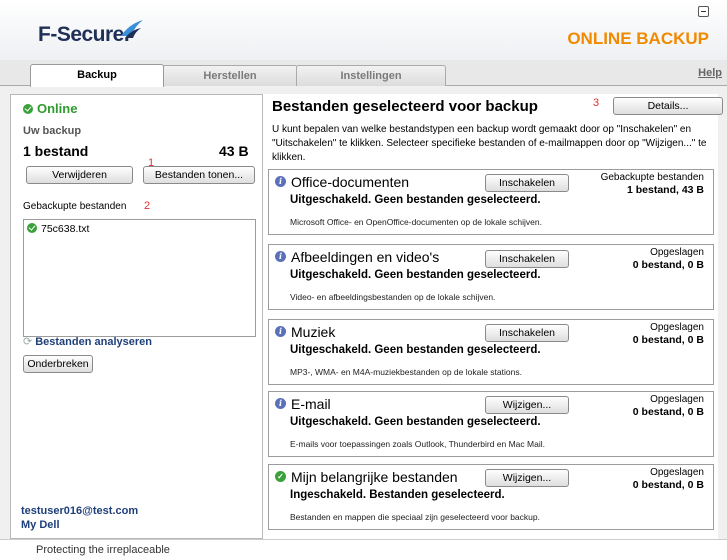 This screenshot has width=727, height=560. I want to click on logo-swoosh-icon, so click(132, 29).